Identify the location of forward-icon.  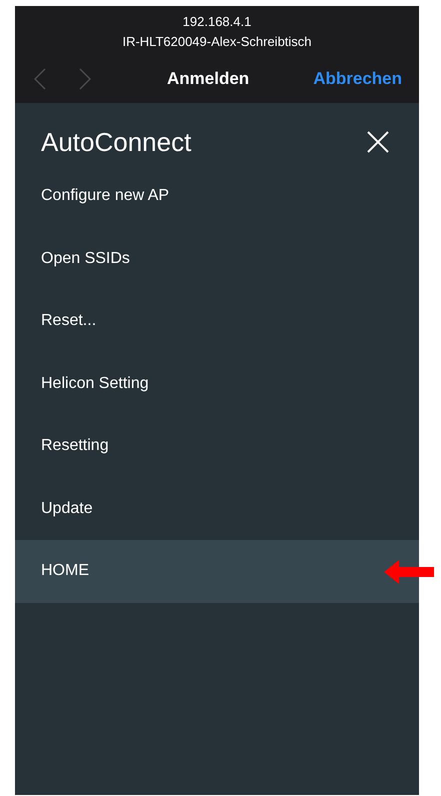
(85, 79).